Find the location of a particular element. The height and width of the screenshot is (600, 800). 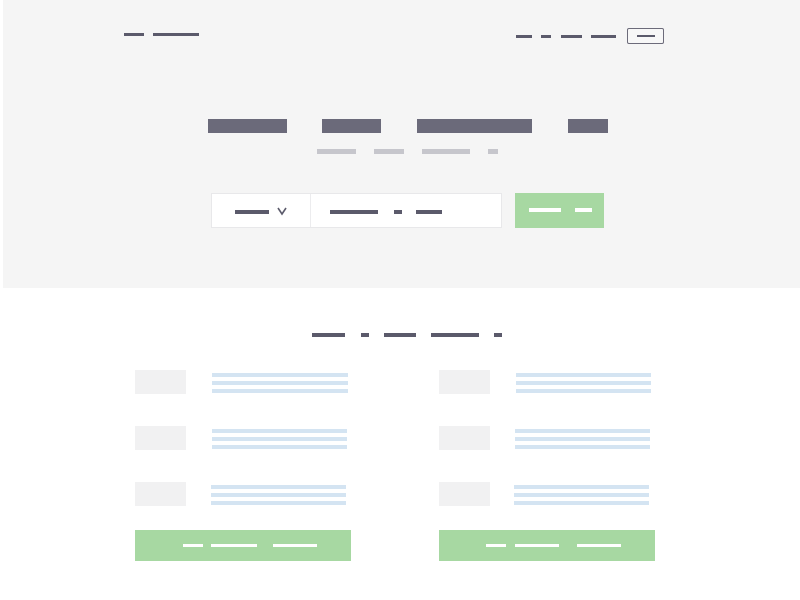

cta-button-right is located at coordinates (547, 545).